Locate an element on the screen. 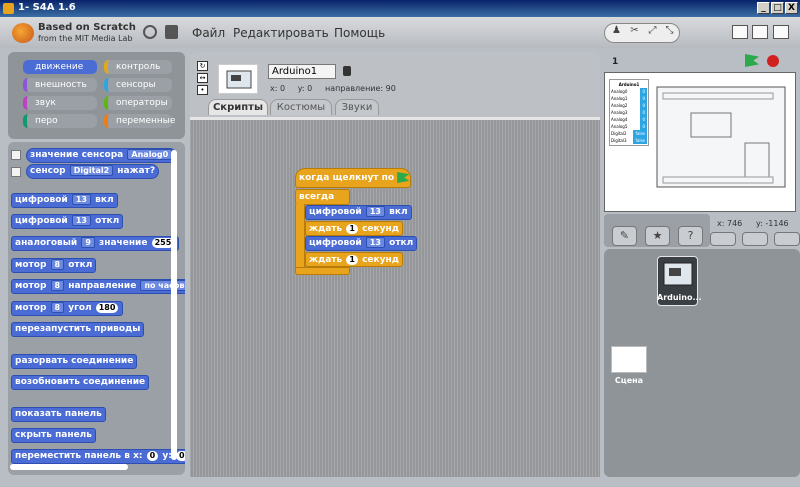 The height and width of the screenshot is (487, 800). category-sound: звук is located at coordinates (60, 103).